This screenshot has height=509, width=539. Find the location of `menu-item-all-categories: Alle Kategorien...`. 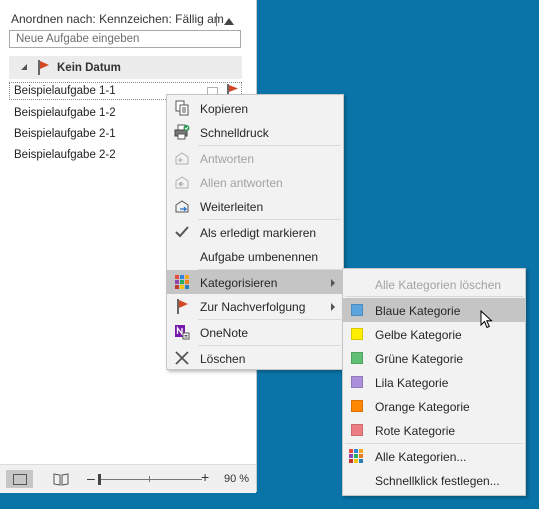

menu-item-all-categories: Alle Kategorien... is located at coordinates (434, 456).